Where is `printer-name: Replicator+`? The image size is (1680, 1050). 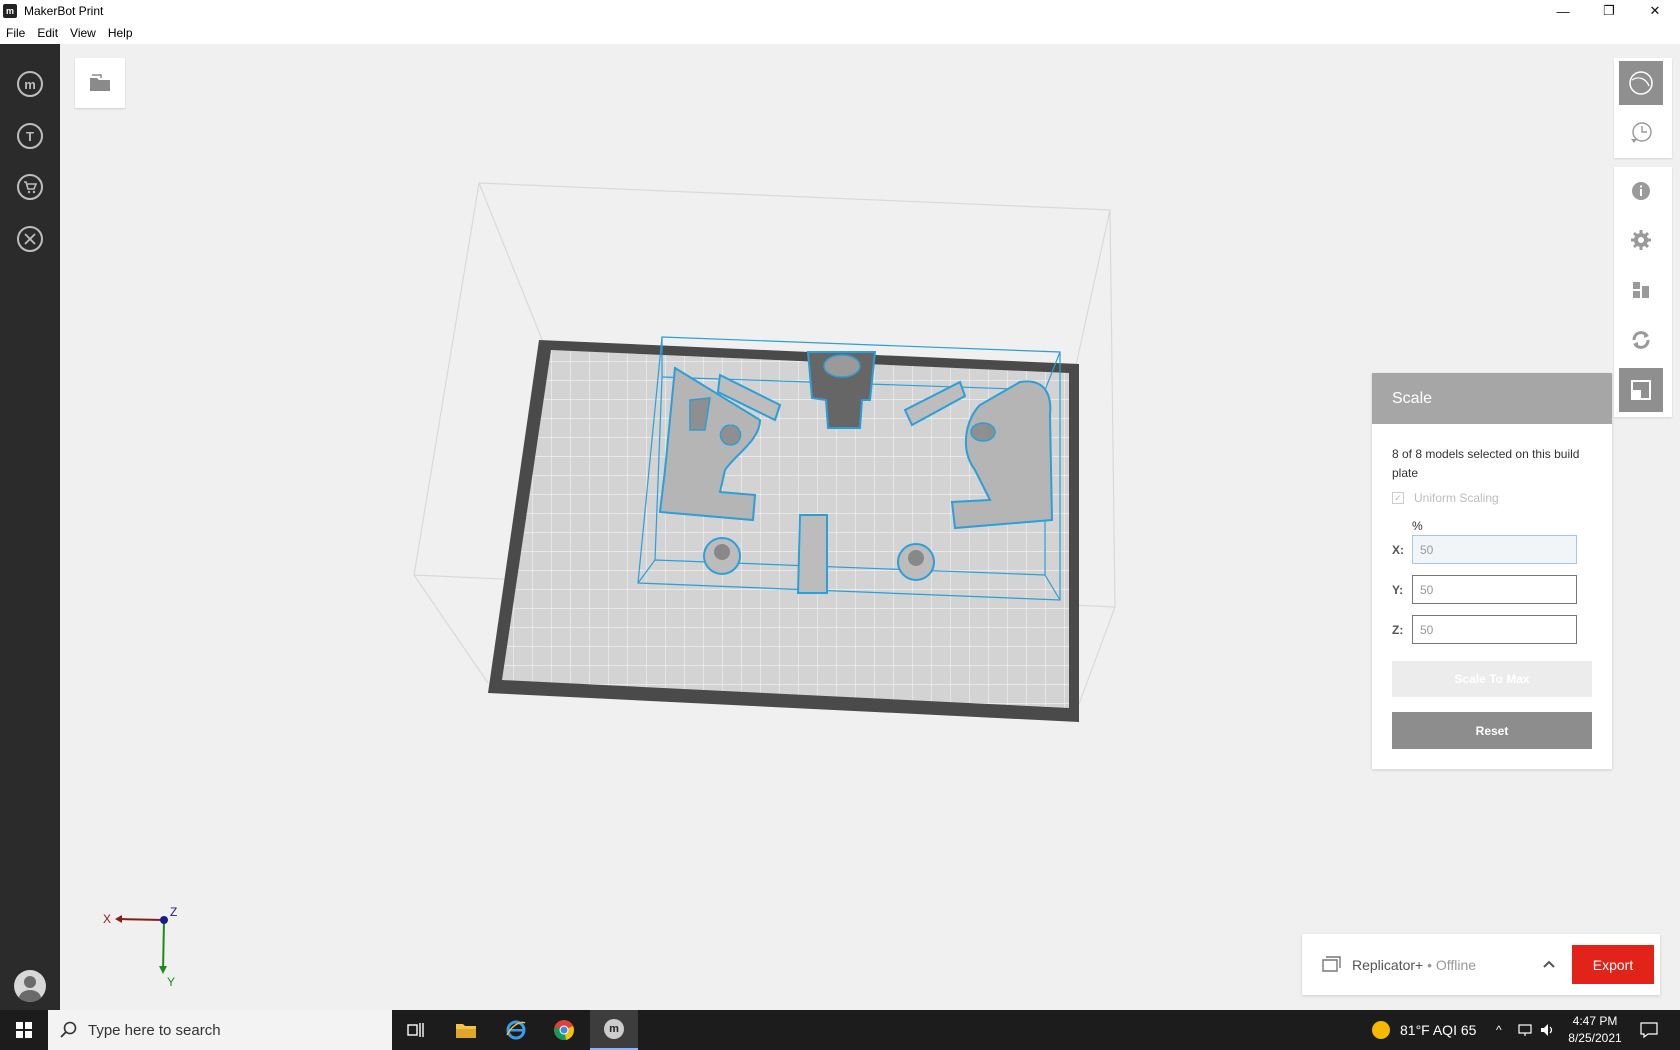
printer-name: Replicator+ is located at coordinates (1388, 965).